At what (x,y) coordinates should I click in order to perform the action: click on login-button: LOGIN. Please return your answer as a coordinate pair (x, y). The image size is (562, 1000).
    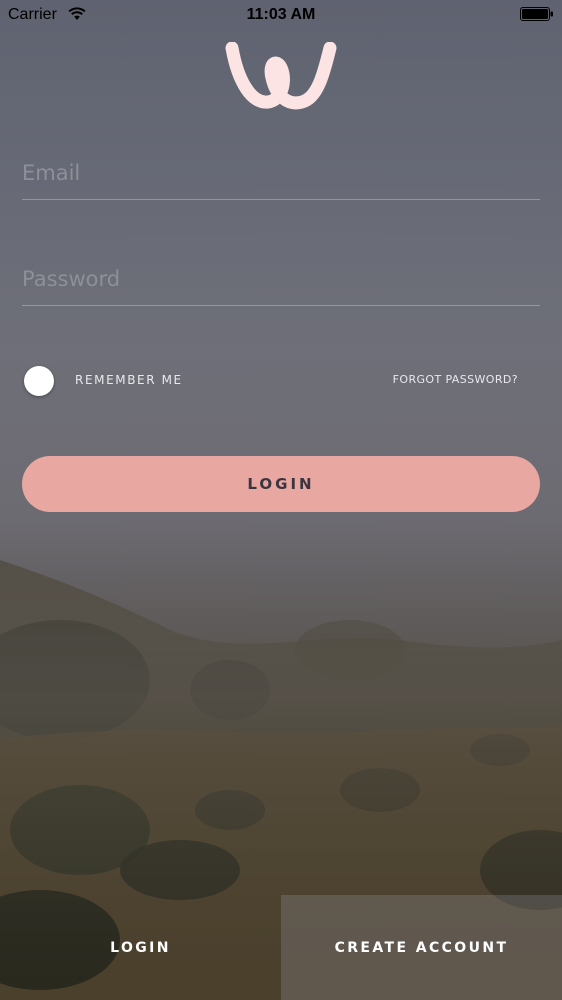
    Looking at the image, I should click on (281, 484).